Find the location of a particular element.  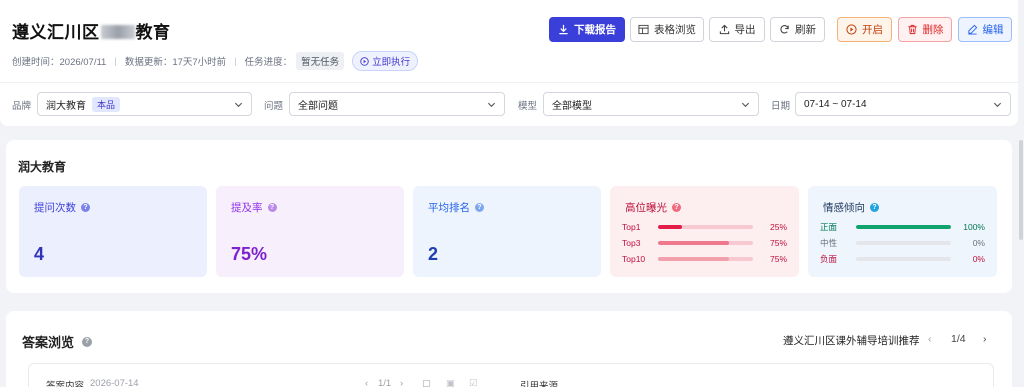

sentiment-card: 情感倾向 ? 正面 100% 中性 0% 负面 0% is located at coordinates (902, 231).